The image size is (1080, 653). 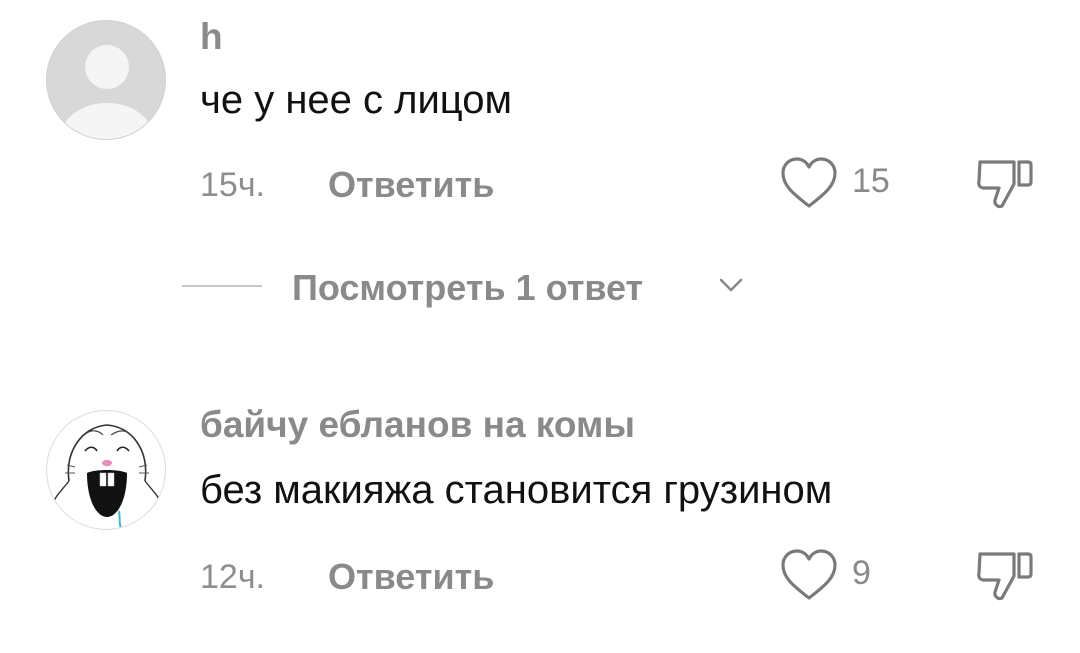 I want to click on comment-text: без макияжа становится грузином, so click(x=516, y=490).